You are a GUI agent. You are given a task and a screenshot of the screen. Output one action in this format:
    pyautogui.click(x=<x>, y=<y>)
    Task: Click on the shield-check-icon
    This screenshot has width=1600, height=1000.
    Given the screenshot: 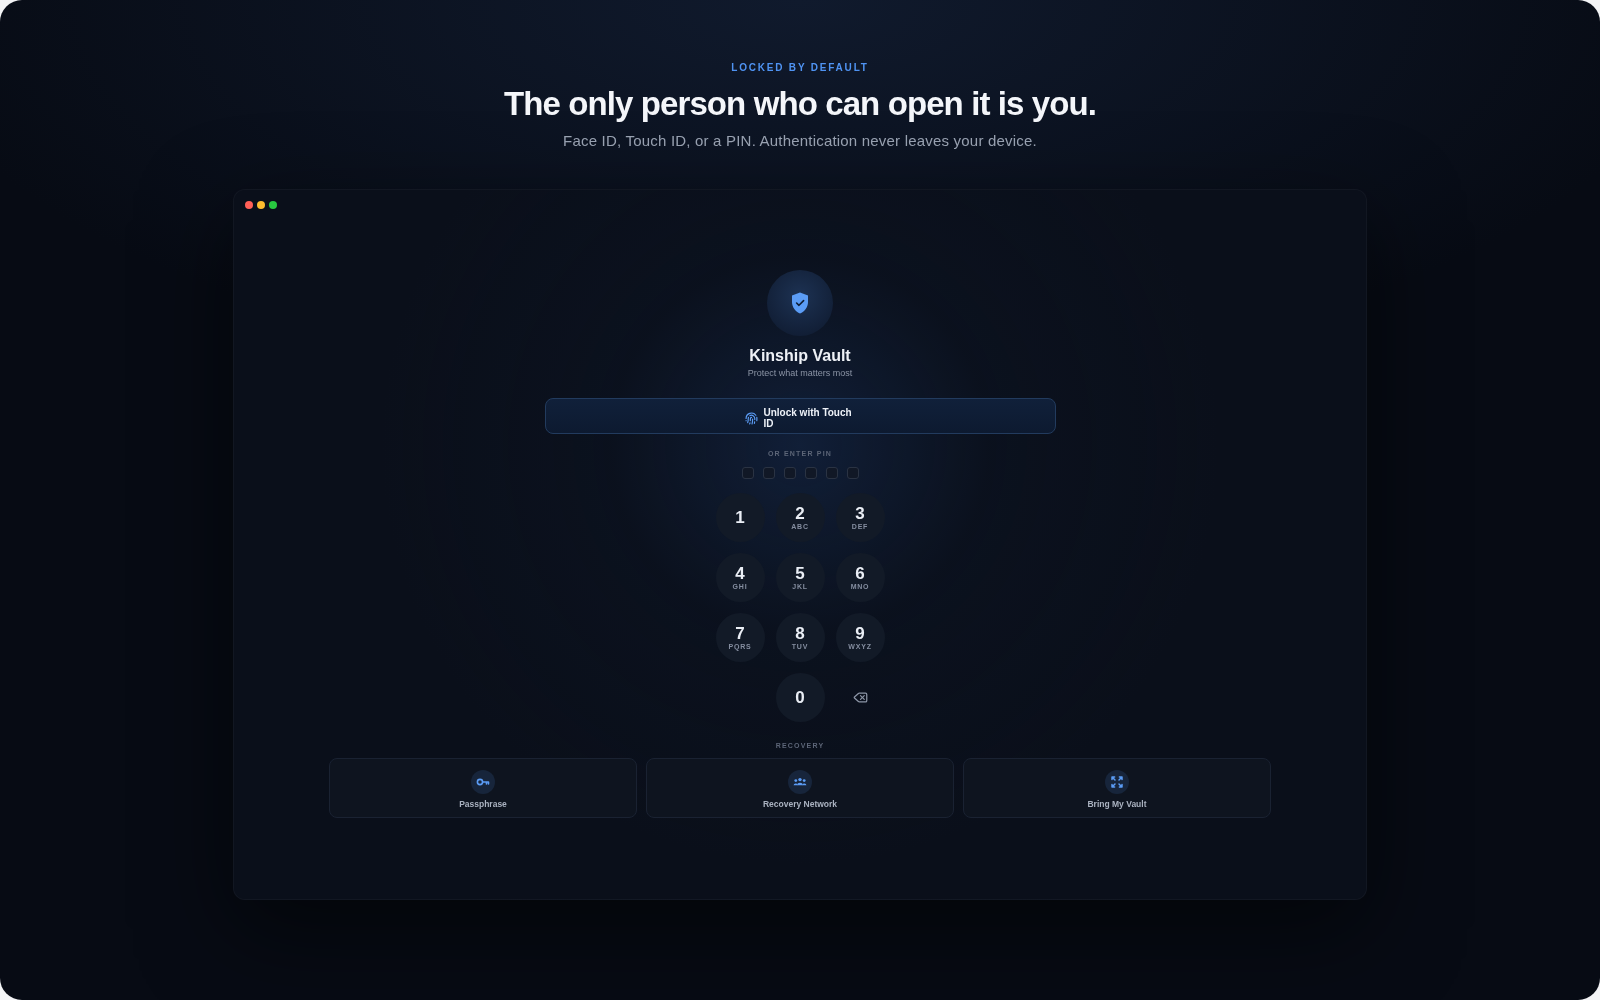 What is the action you would take?
    pyautogui.click(x=800, y=303)
    